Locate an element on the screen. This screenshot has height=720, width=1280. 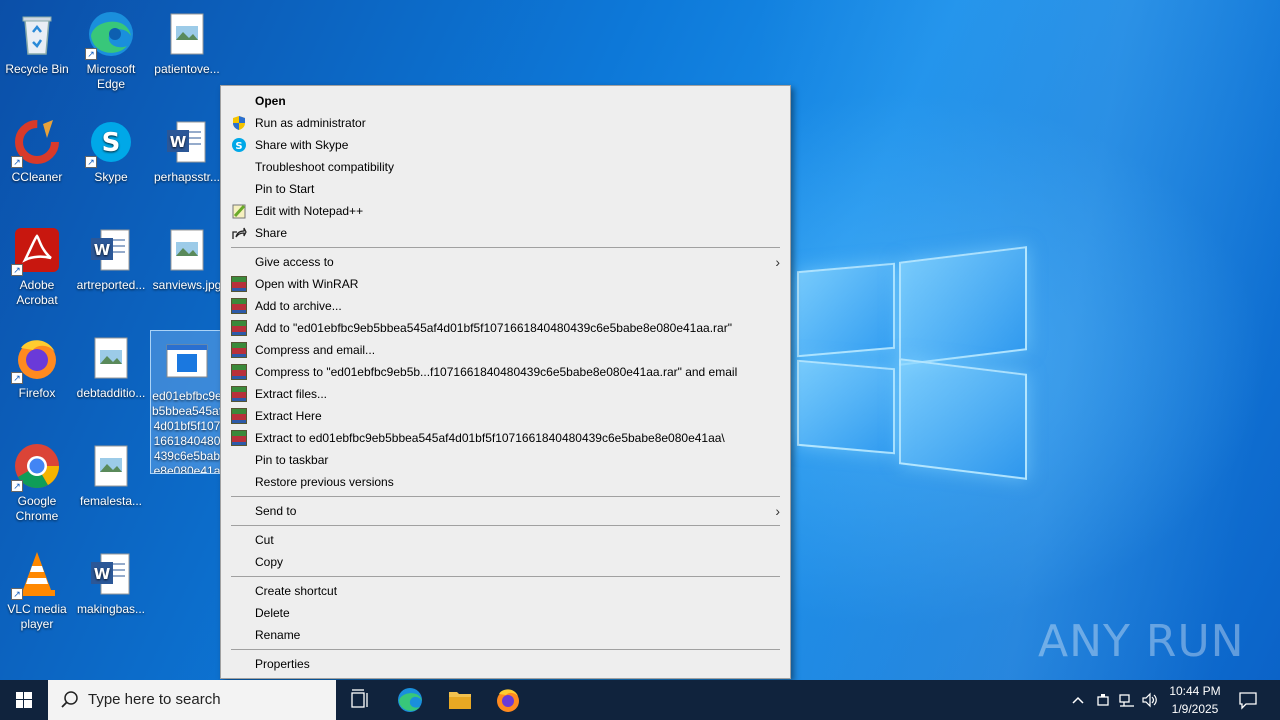
desktop-icon-firefox: ↗ Firefox is located at coordinates (37, 364).